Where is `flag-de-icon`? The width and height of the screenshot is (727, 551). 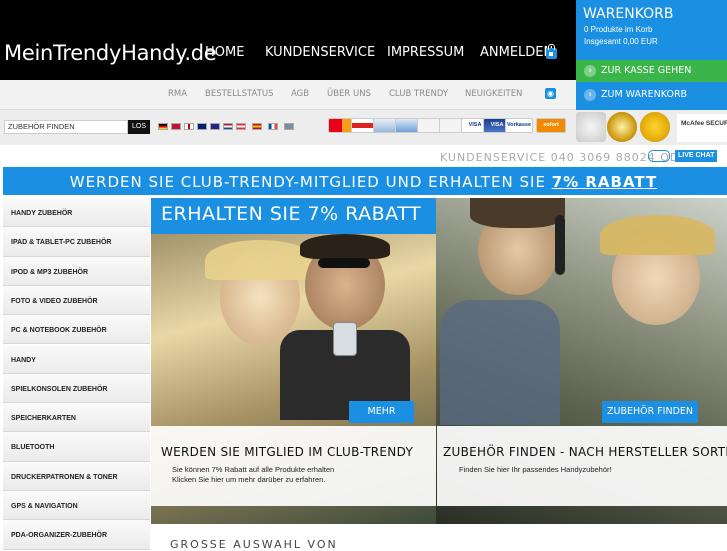 flag-de-icon is located at coordinates (163, 126).